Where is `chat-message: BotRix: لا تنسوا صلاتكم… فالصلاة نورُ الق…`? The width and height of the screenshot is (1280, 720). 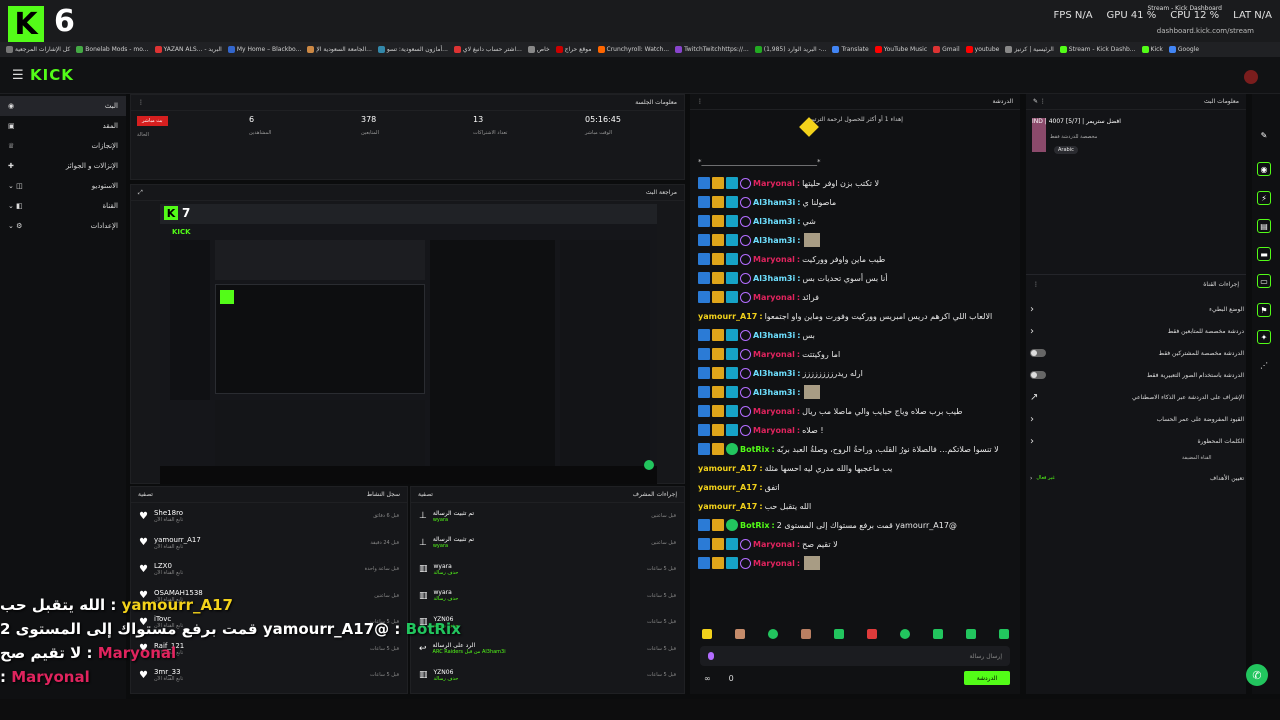 chat-message: BotRix: لا تنسوا صلاتكم… فالصلاة نورُ الق… is located at coordinates (848, 449).